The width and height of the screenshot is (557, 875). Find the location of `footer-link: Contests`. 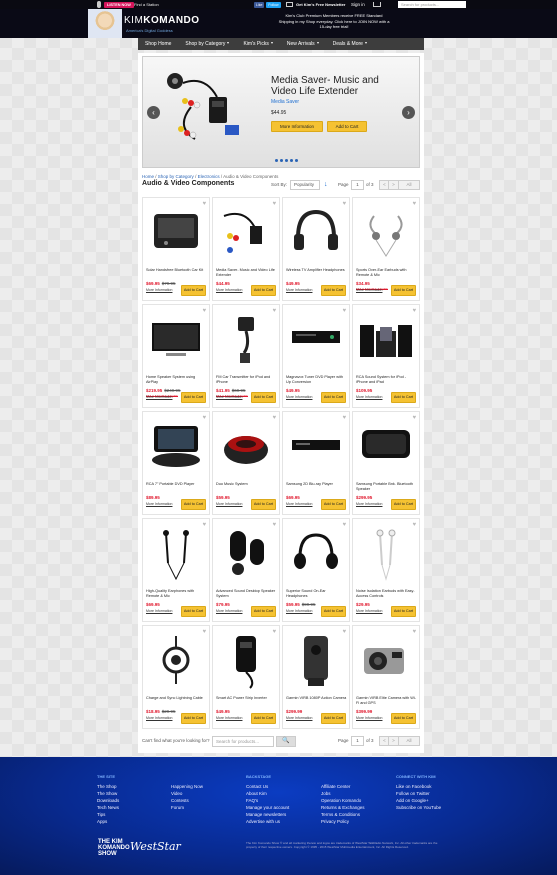

footer-link: Contests is located at coordinates (187, 800).